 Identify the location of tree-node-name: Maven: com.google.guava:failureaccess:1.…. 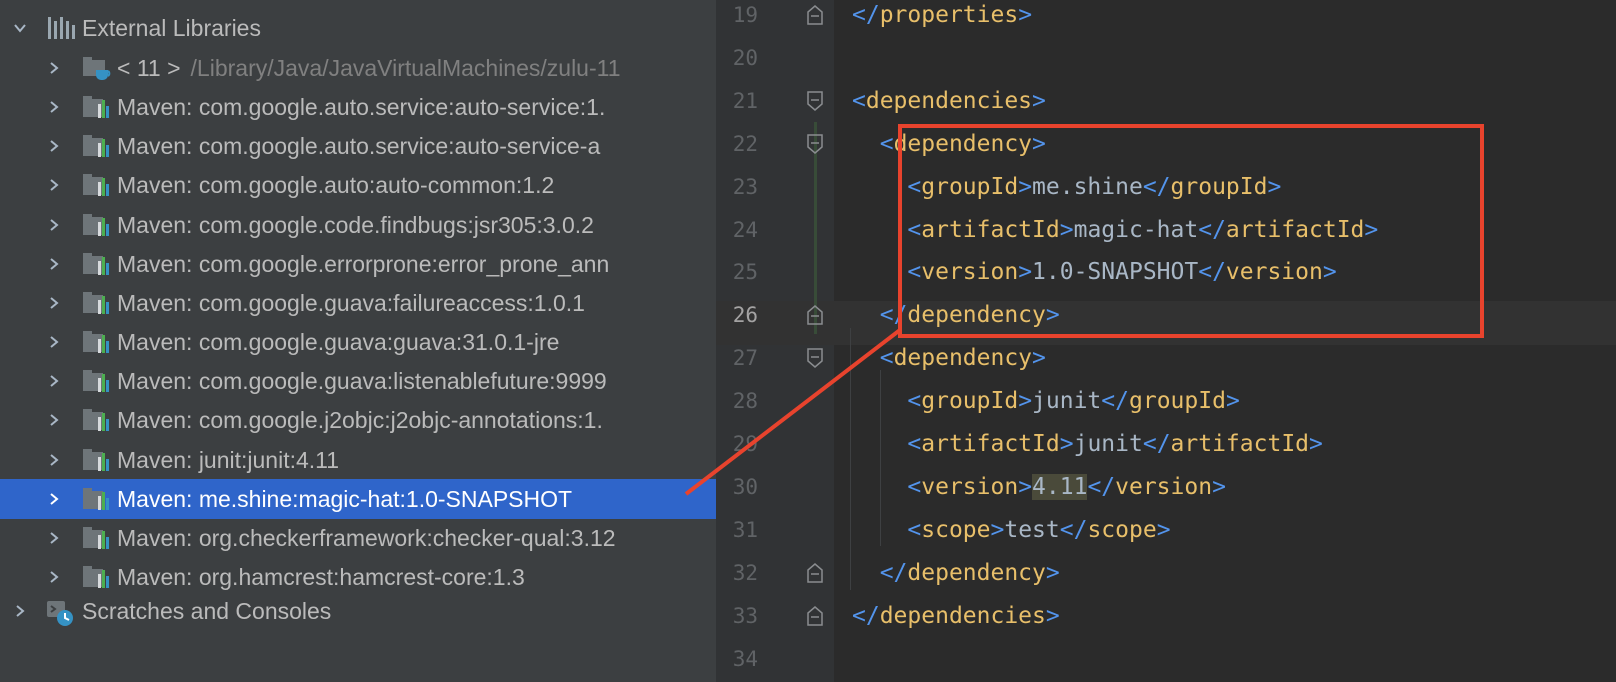
(351, 303).